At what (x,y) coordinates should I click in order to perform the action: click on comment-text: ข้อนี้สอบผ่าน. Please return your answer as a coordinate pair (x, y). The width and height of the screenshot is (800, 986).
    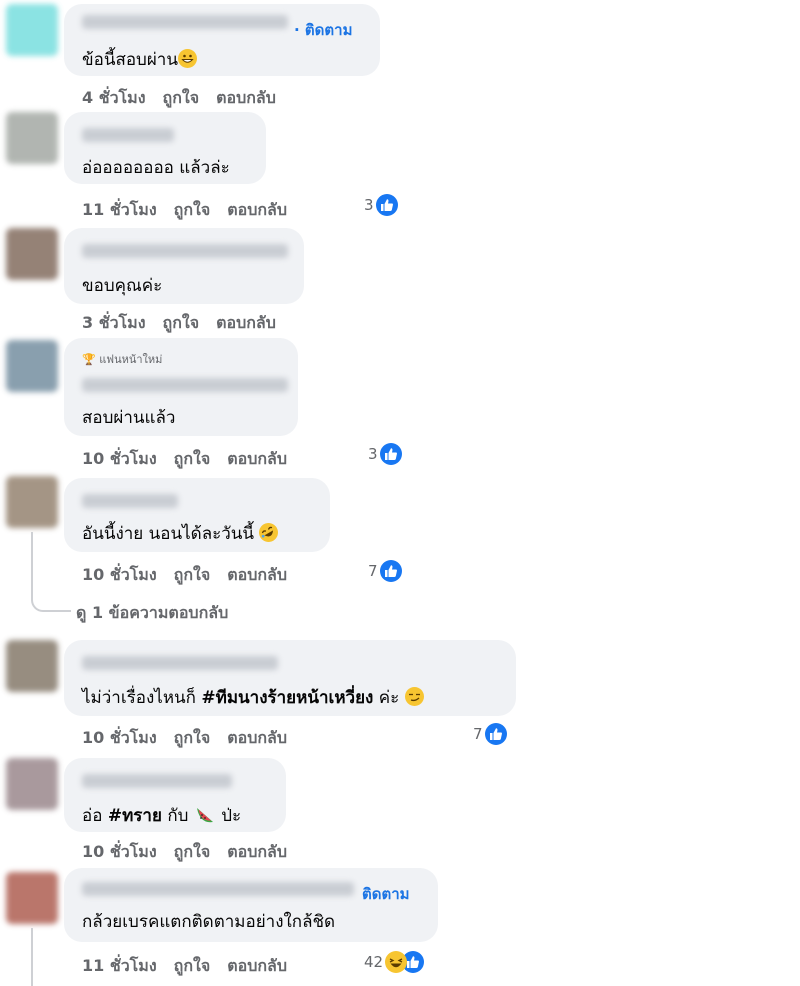
    Looking at the image, I should click on (139, 59).